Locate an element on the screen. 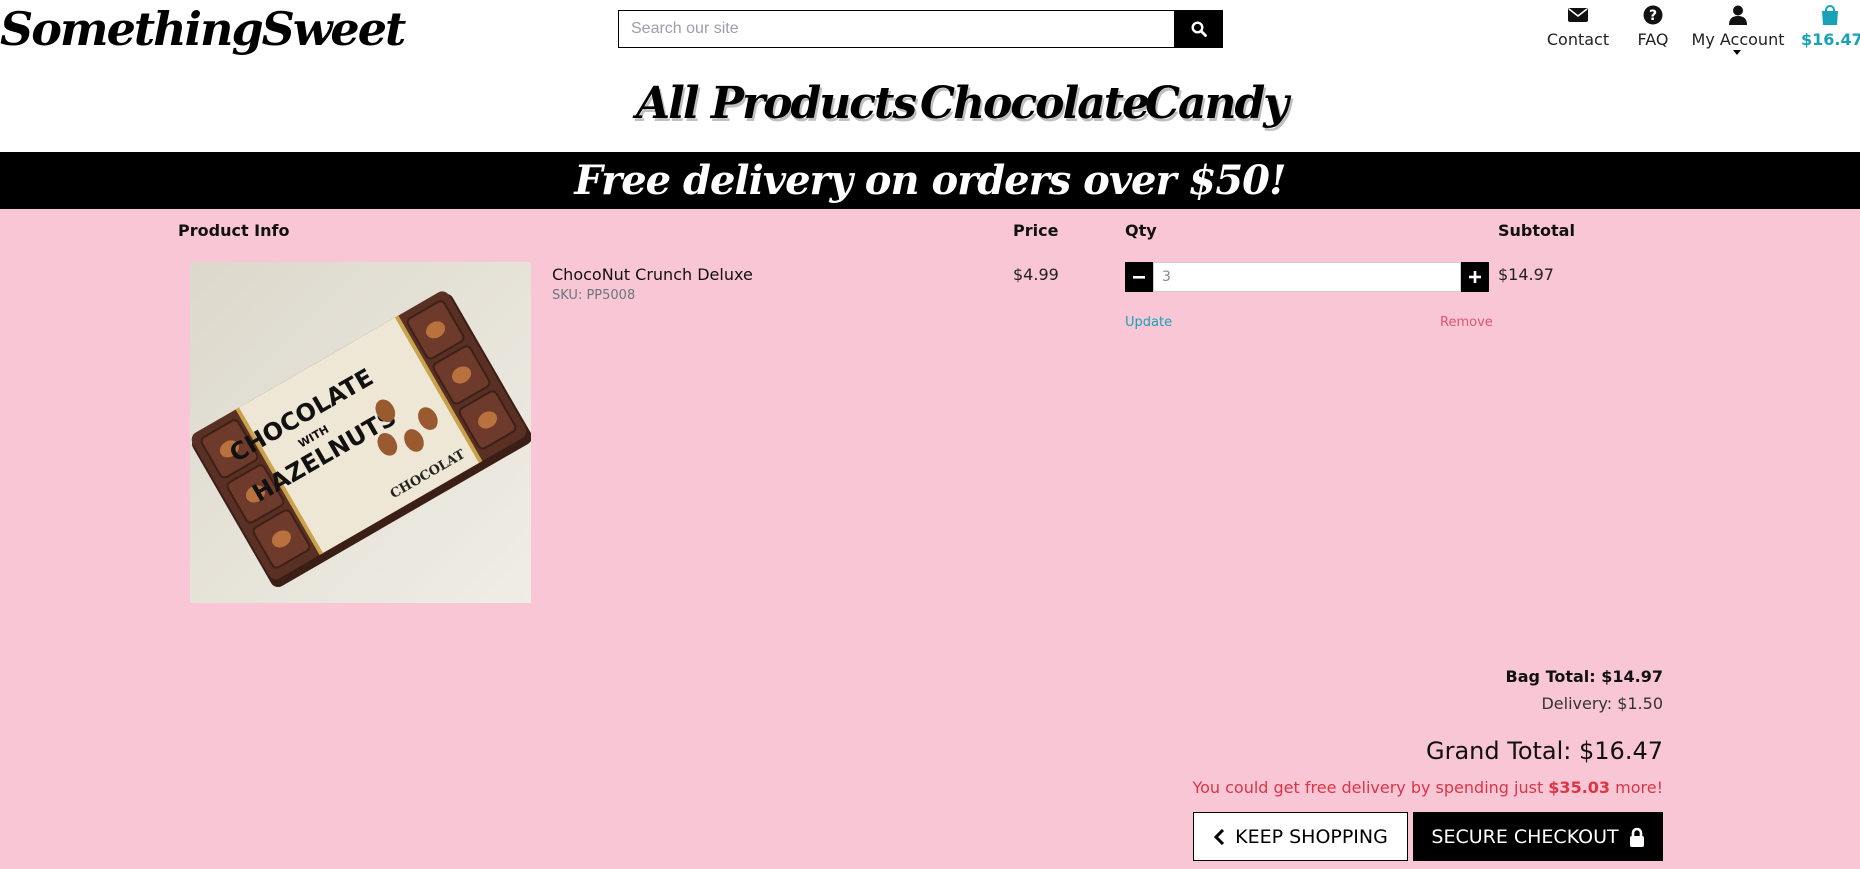 This screenshot has height=869, width=1860. grand-total: Grand Total: $16.47 is located at coordinates (1544, 751).